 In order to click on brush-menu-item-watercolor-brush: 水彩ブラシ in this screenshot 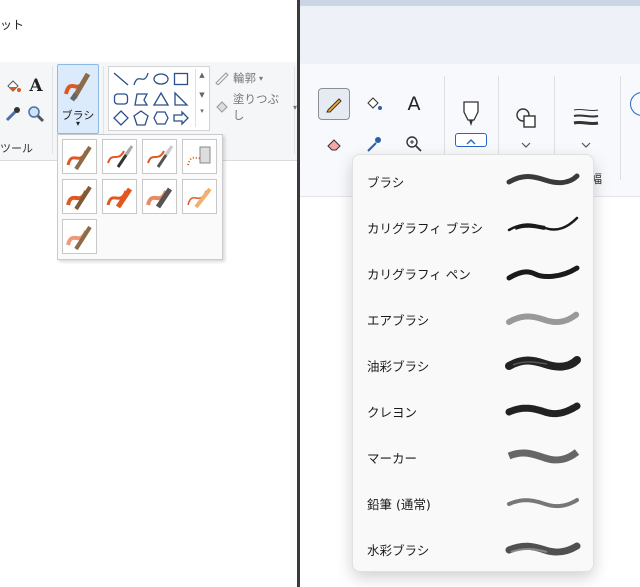, I will do `click(473, 548)`.